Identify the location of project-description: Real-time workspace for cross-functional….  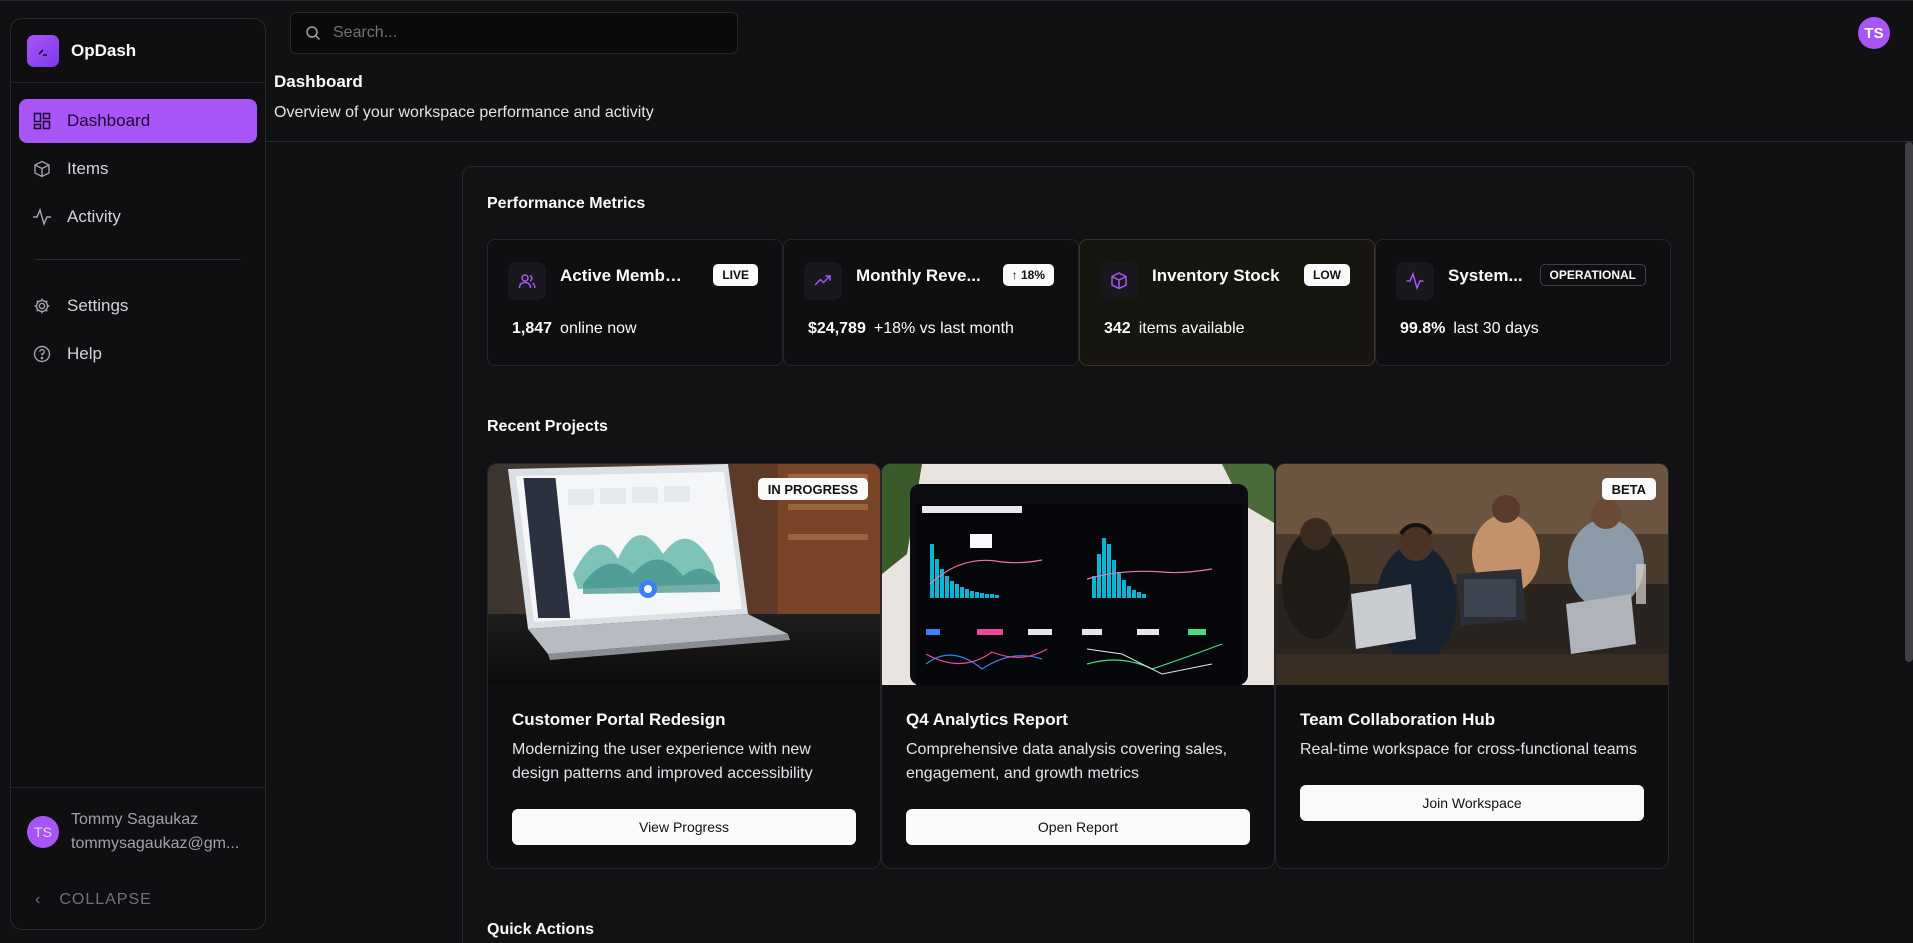
(1469, 749).